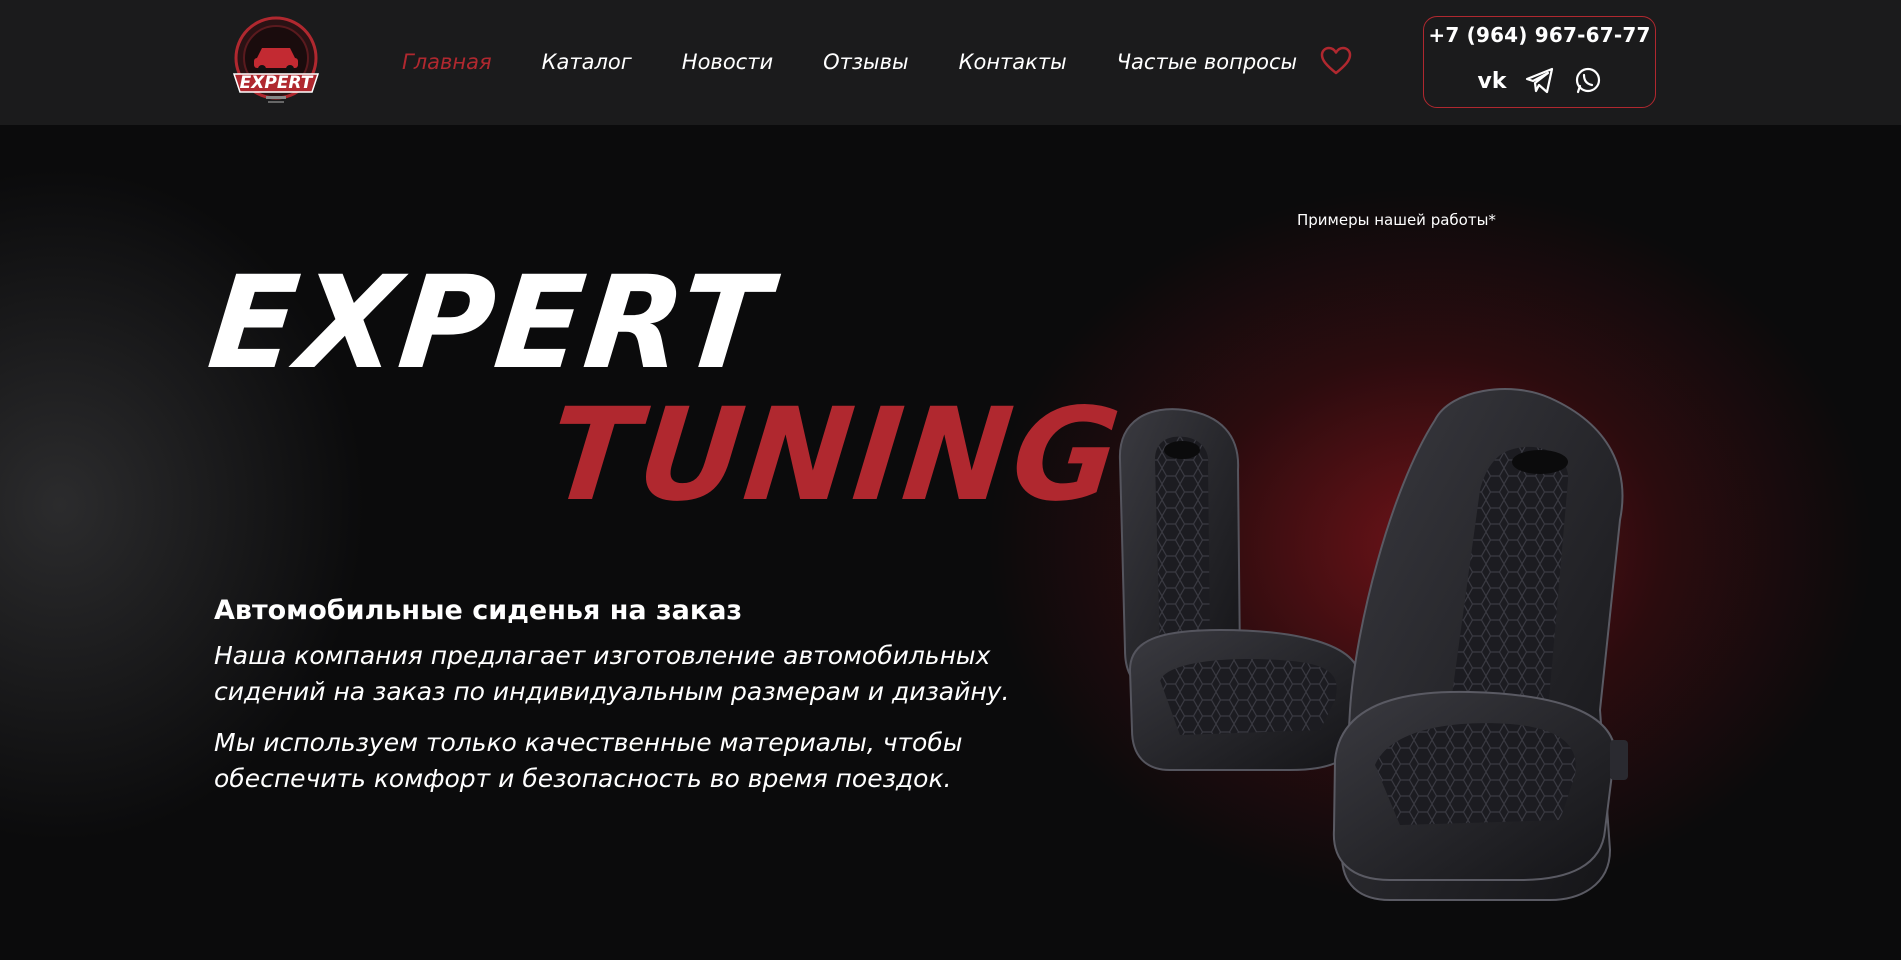 This screenshot has height=960, width=1901. I want to click on hero-title-expert: EXPERT, so click(490, 323).